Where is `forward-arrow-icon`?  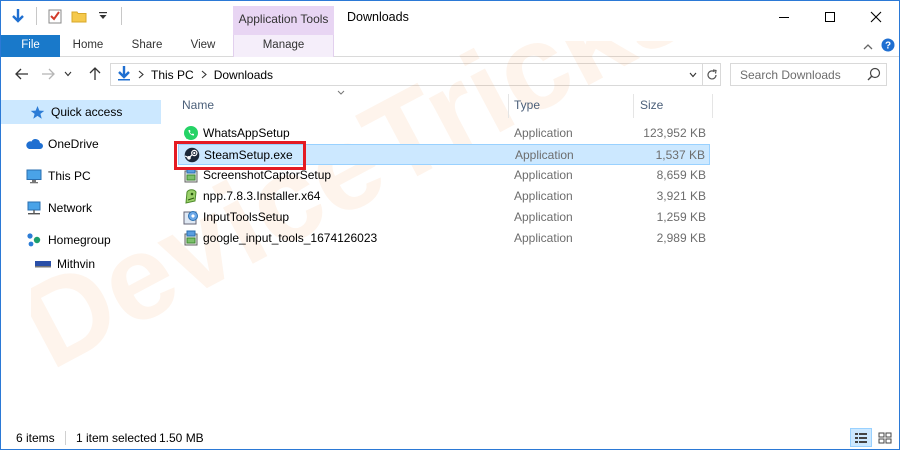
forward-arrow-icon is located at coordinates (48, 74).